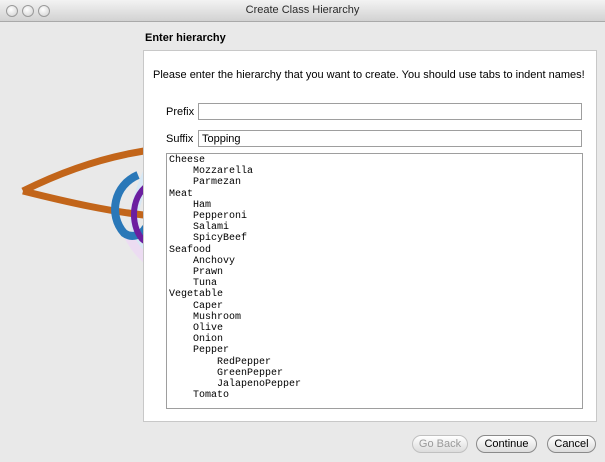 This screenshot has width=605, height=462. I want to click on prefix-input, so click(390, 111).